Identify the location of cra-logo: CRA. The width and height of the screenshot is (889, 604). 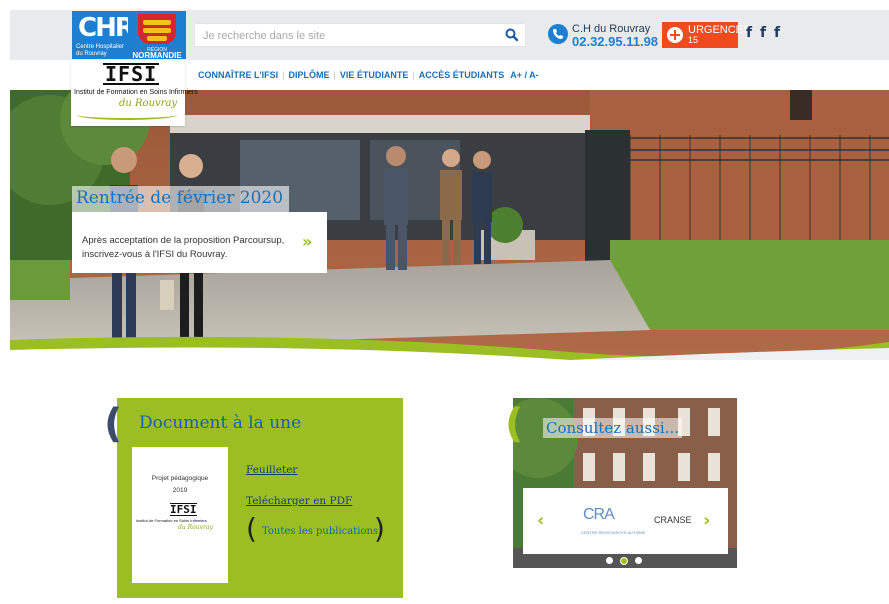
(599, 515).